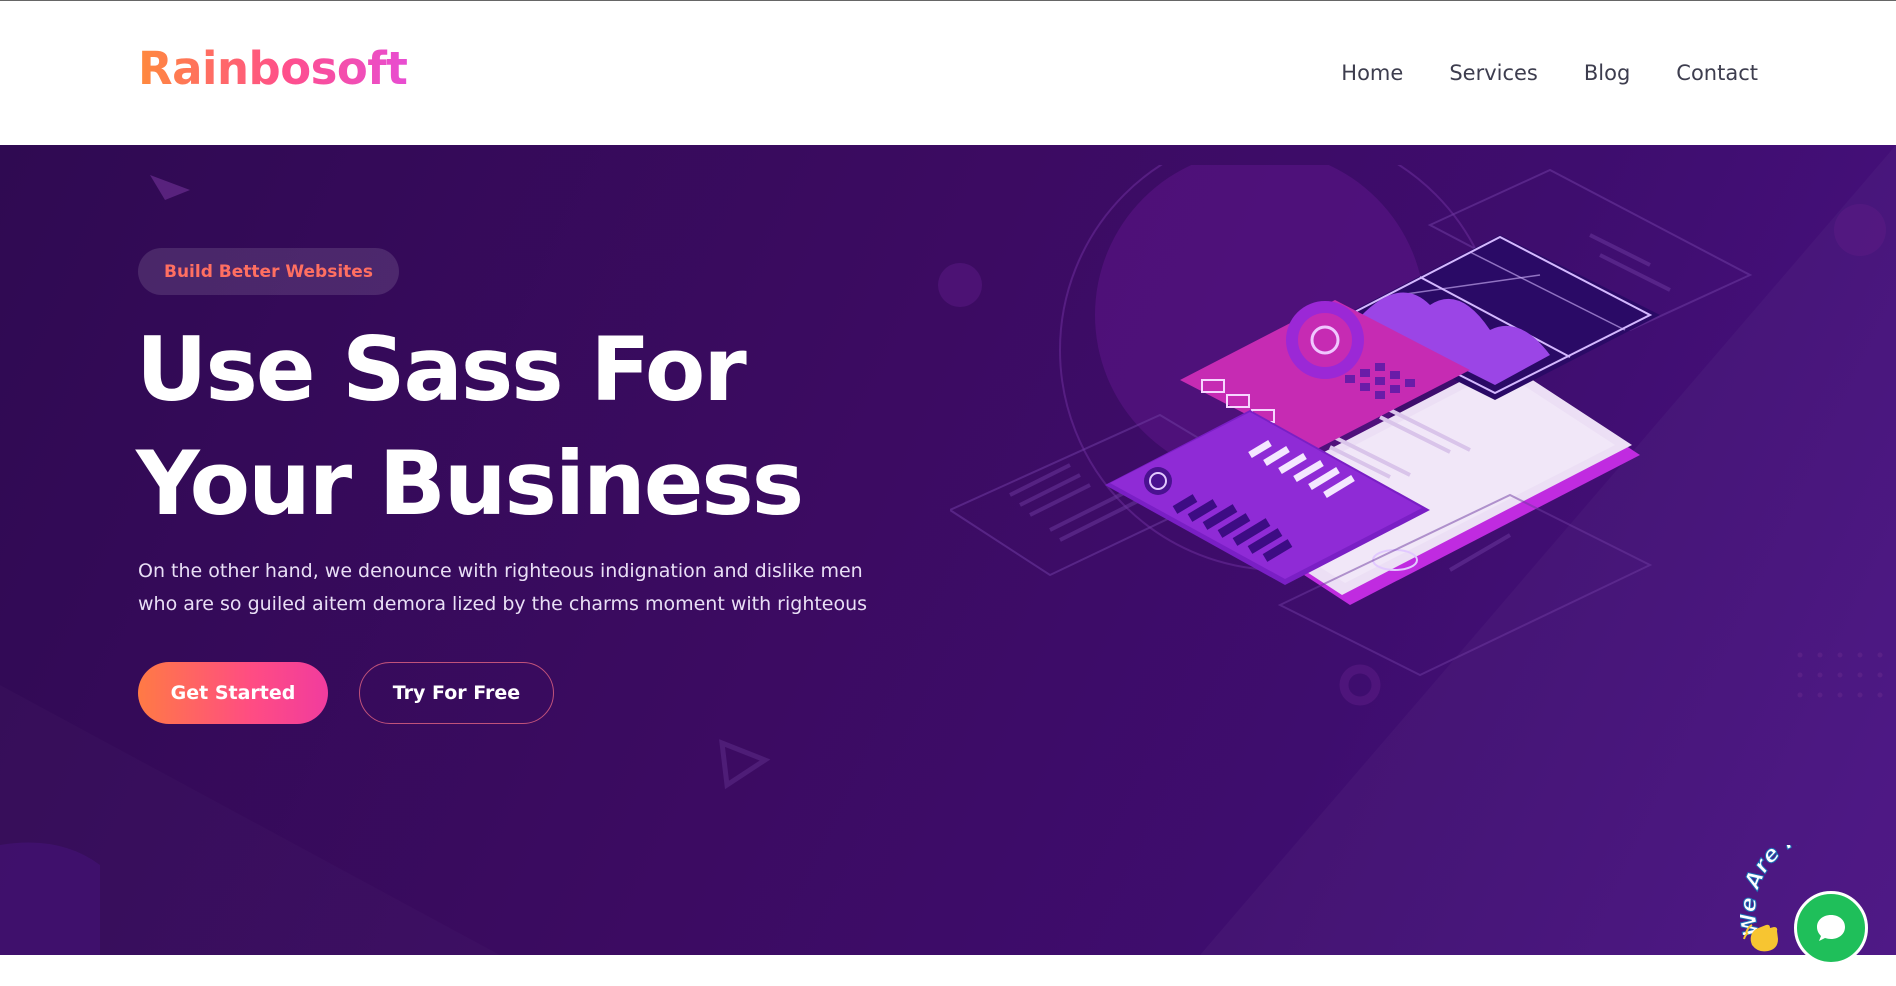 The image size is (1896, 986). Describe the element at coordinates (948, 970) in the screenshot. I see `page-bottom-strip` at that location.